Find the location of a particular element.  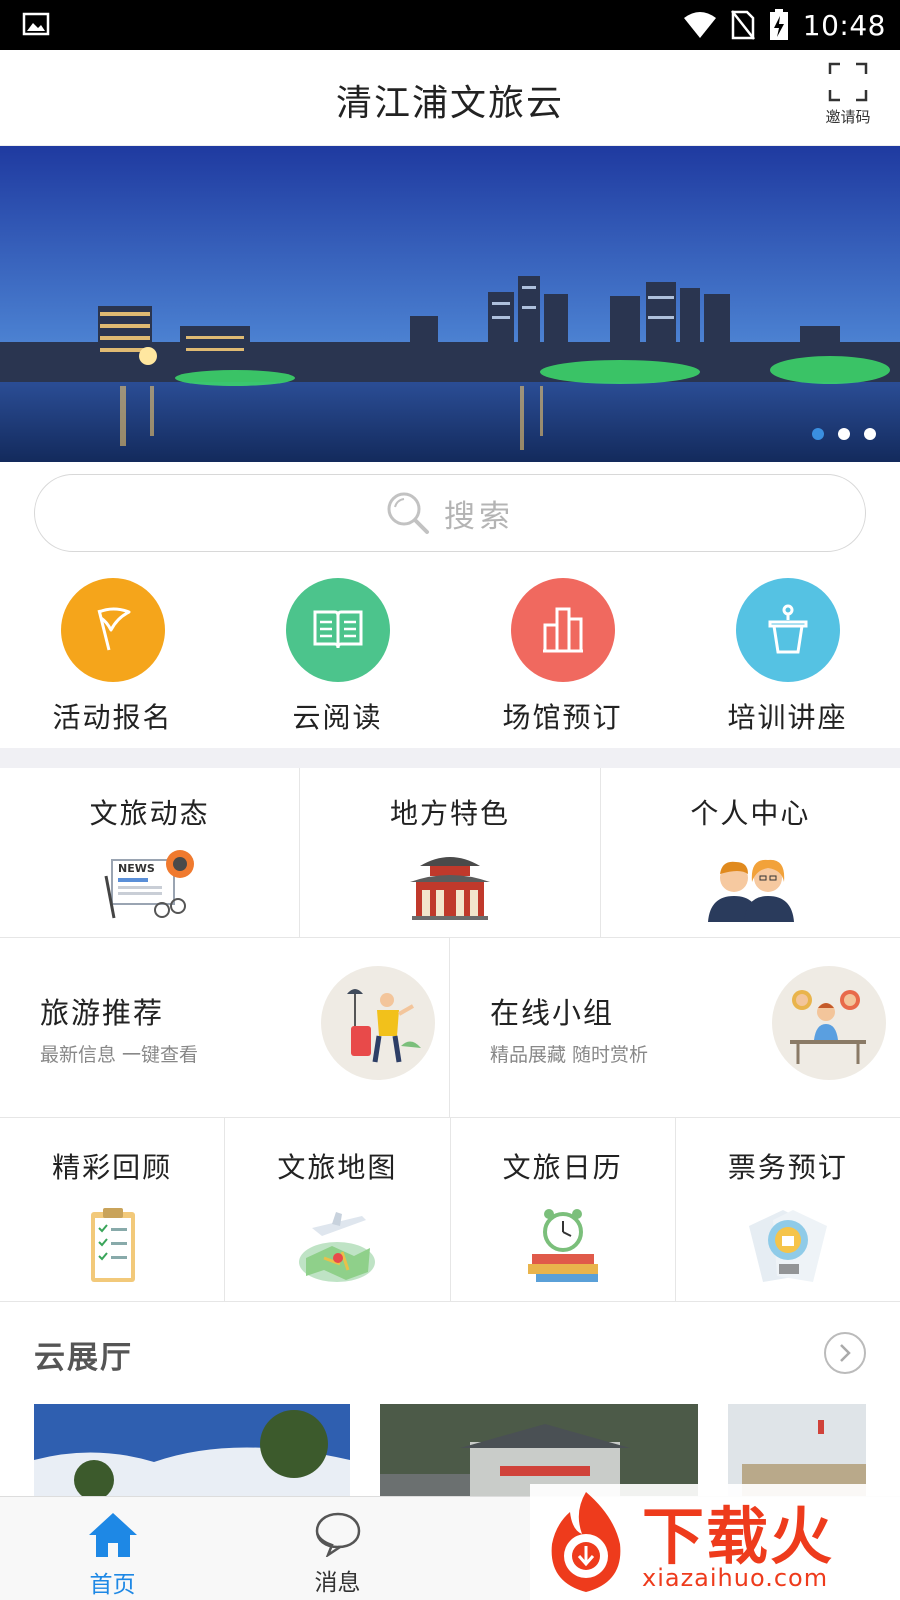

scan-icon is located at coordinates (848, 82).